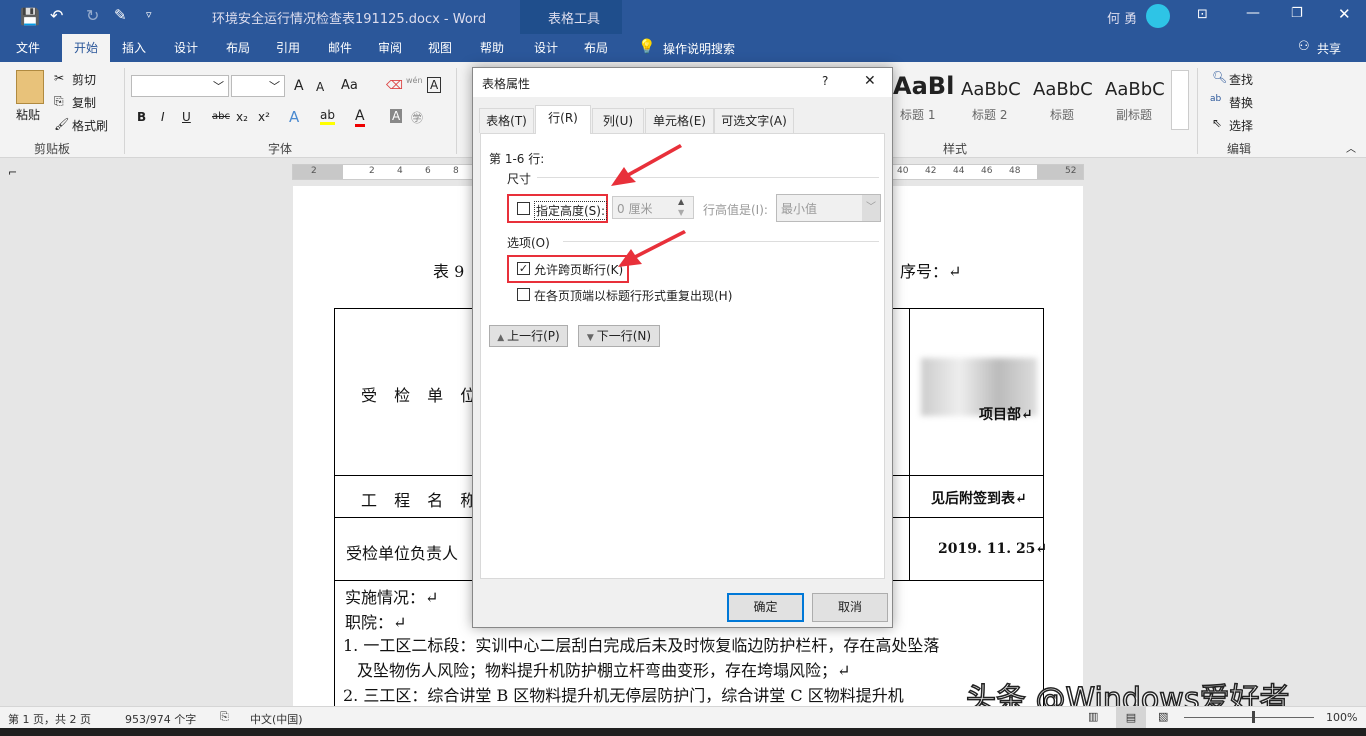 This screenshot has height=736, width=1366. What do you see at coordinates (28, 48) in the screenshot?
I see `tab-file: 文件` at bounding box center [28, 48].